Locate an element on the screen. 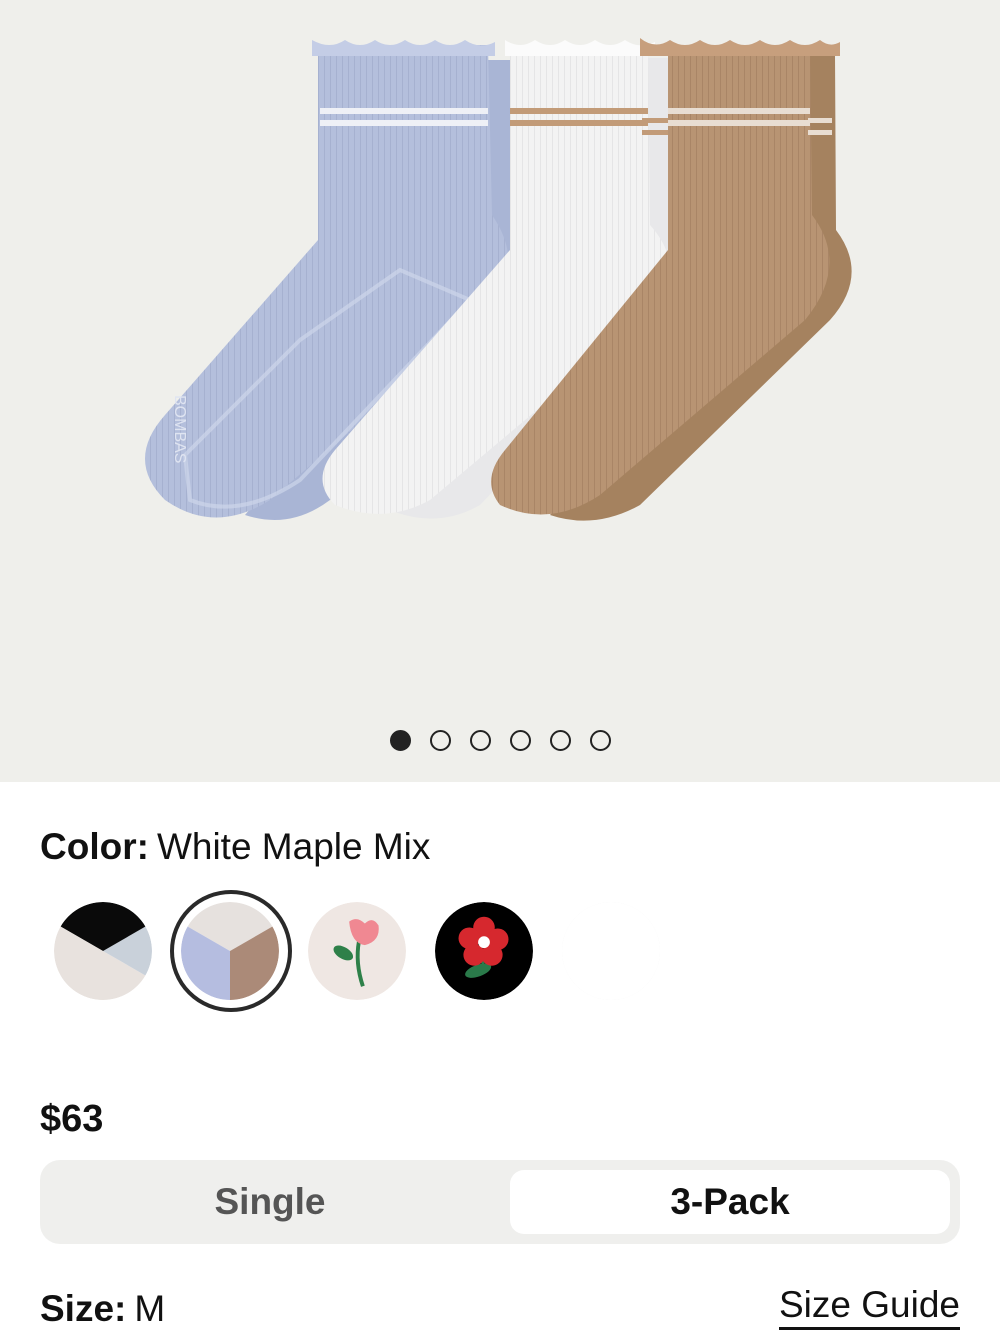 The image size is (1000, 1333). size-selection: Size: M is located at coordinates (102, 1309).